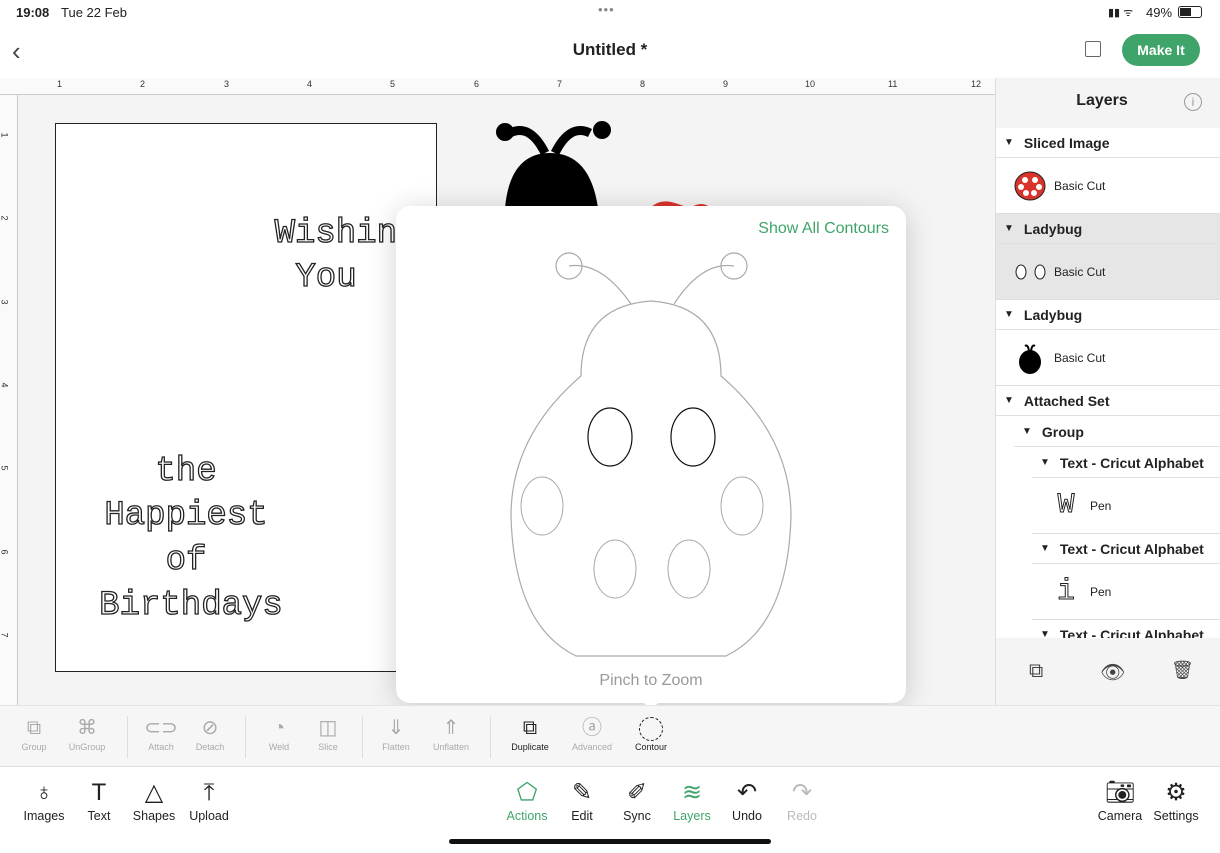 This screenshot has height=853, width=1220. What do you see at coordinates (893, 84) in the screenshot?
I see `ruler-label: 11` at bounding box center [893, 84].